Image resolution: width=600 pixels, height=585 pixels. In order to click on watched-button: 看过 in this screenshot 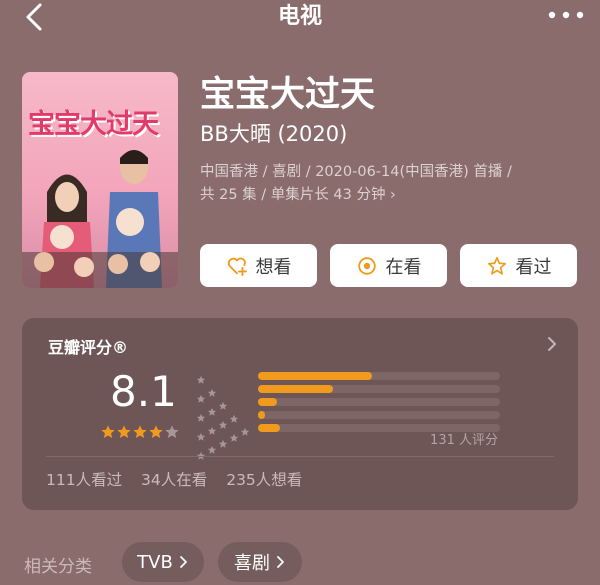, I will do `click(518, 265)`.